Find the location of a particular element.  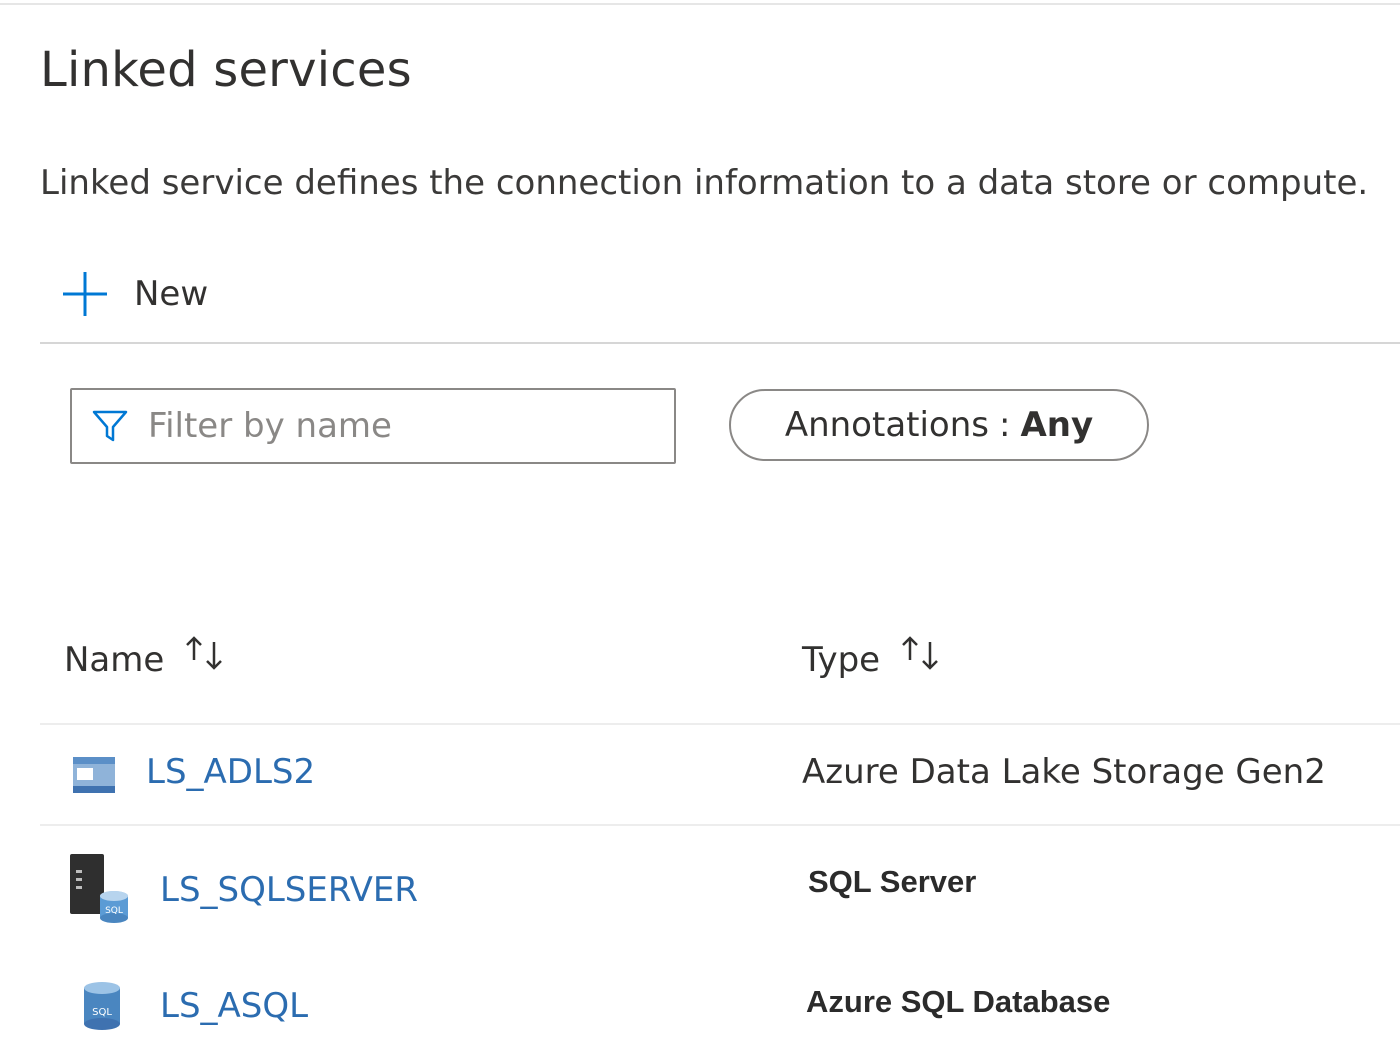

annotations-filter-pill: Annotations : Any is located at coordinates (939, 425).